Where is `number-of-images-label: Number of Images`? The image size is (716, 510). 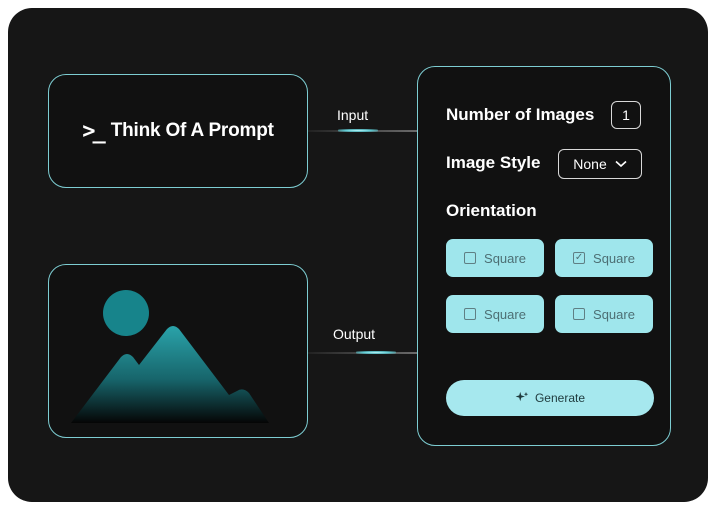 number-of-images-label: Number of Images is located at coordinates (520, 114).